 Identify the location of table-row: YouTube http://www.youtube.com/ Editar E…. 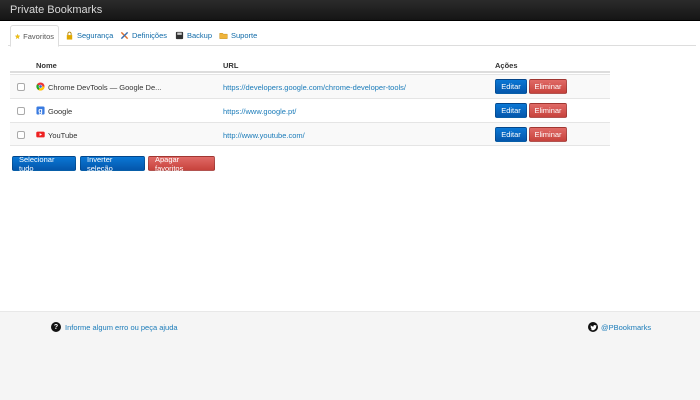
(310, 134).